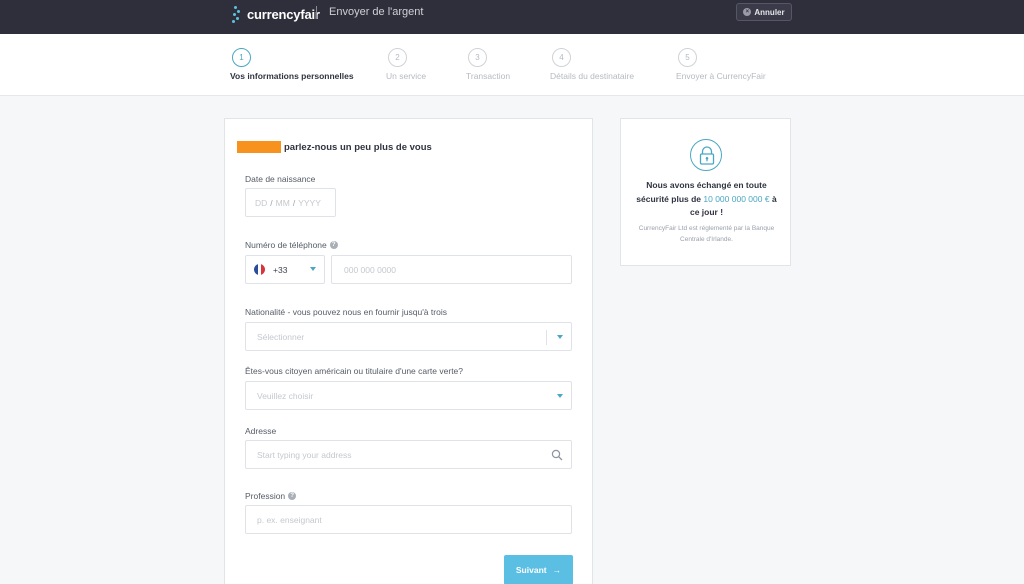 The width and height of the screenshot is (1024, 584). Describe the element at coordinates (261, 203) in the screenshot. I see `dob-day-placeholder: DD` at that location.